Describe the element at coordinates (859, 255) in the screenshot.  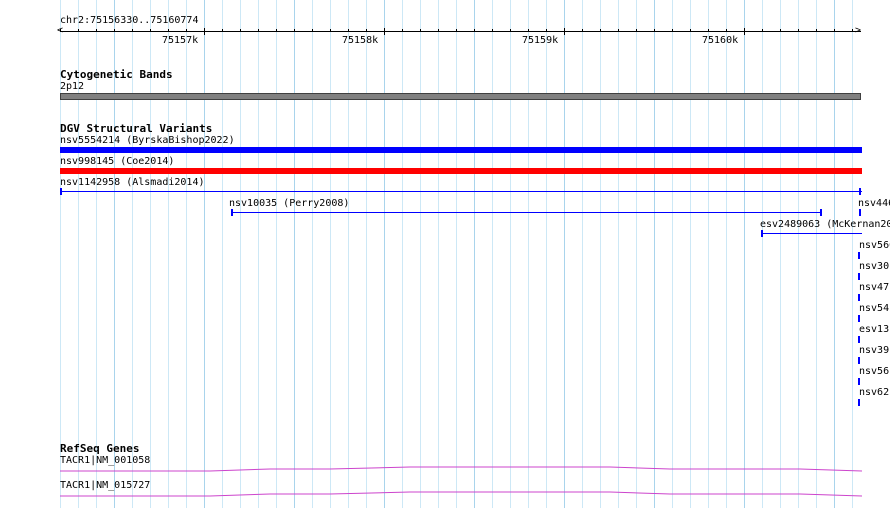
I see `variant-tick-nsv560` at that location.